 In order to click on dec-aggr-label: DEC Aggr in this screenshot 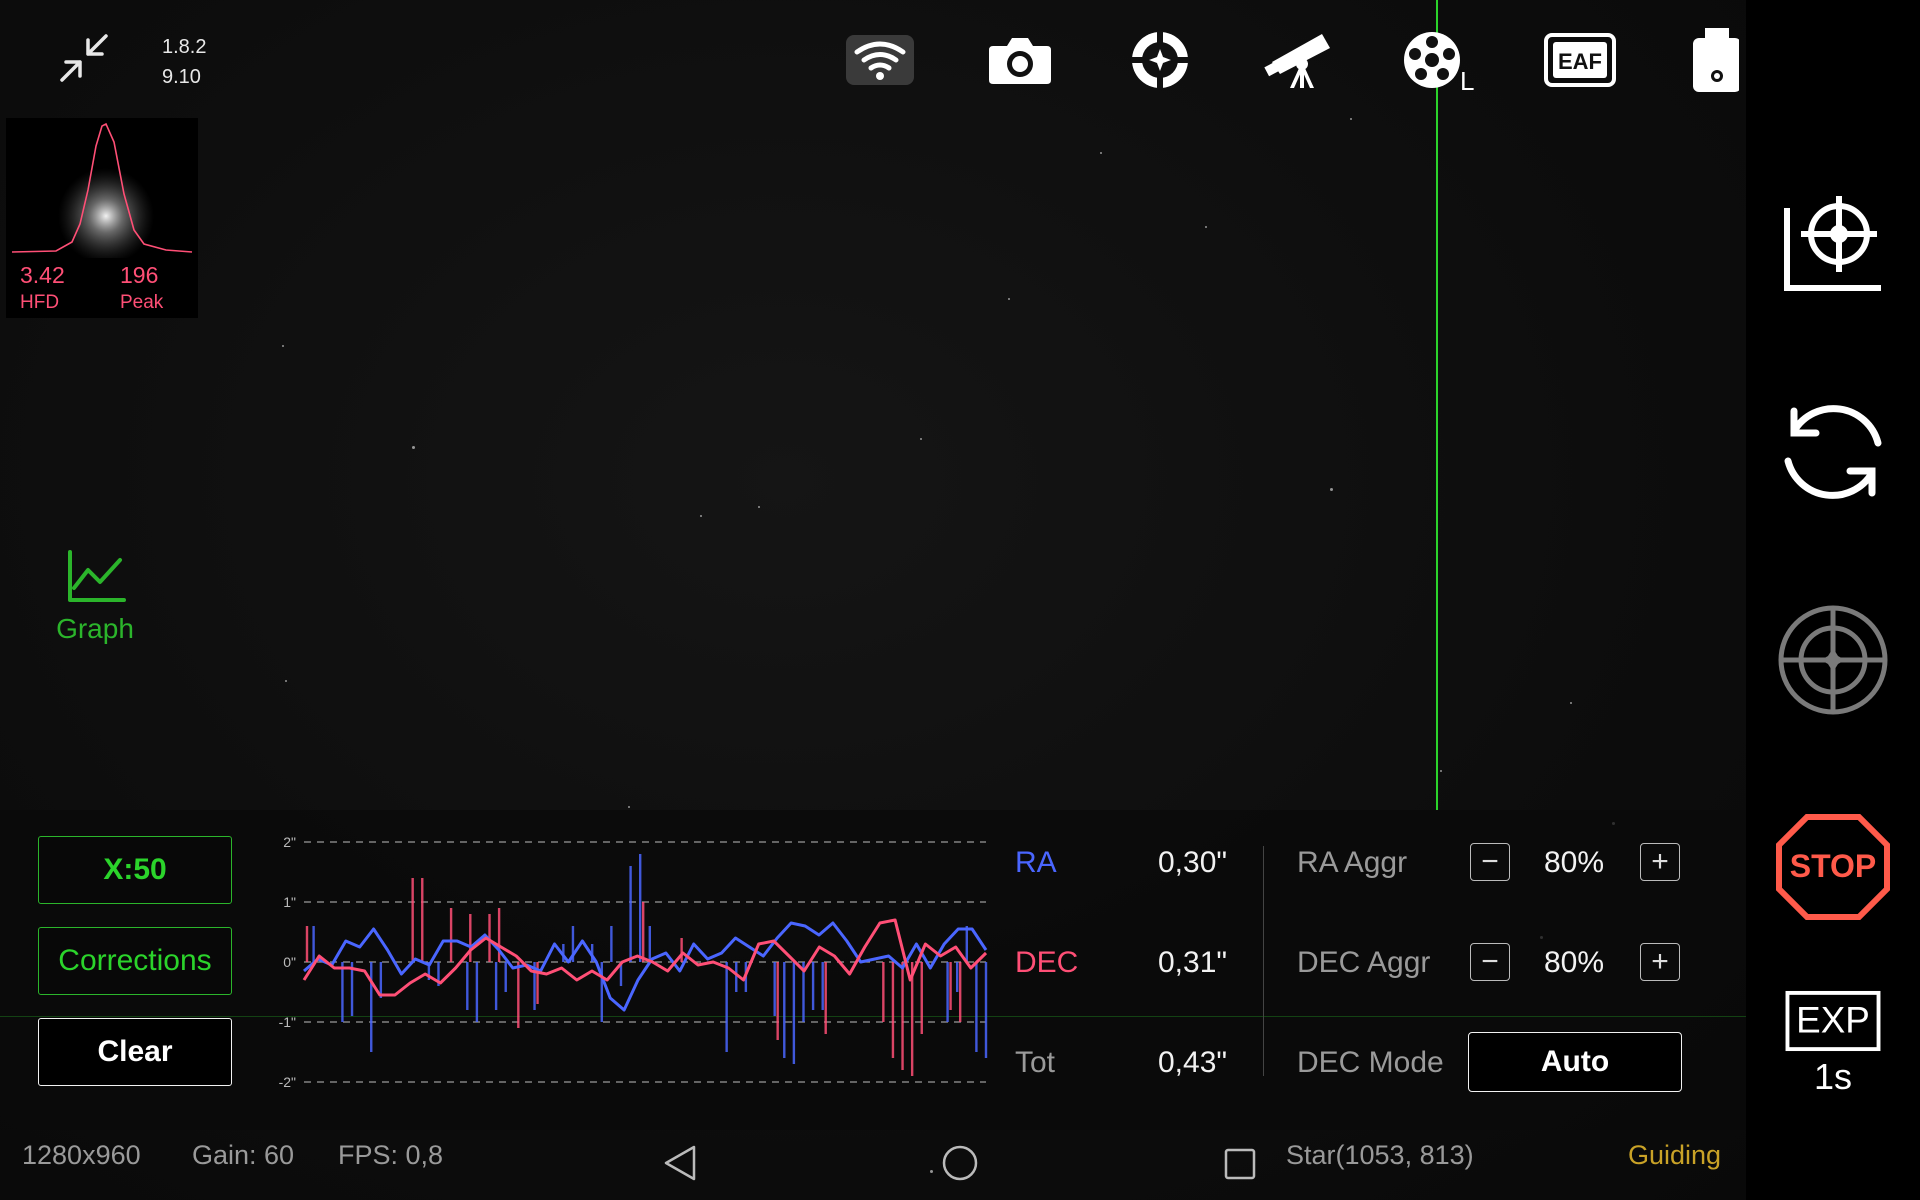, I will do `click(1364, 962)`.